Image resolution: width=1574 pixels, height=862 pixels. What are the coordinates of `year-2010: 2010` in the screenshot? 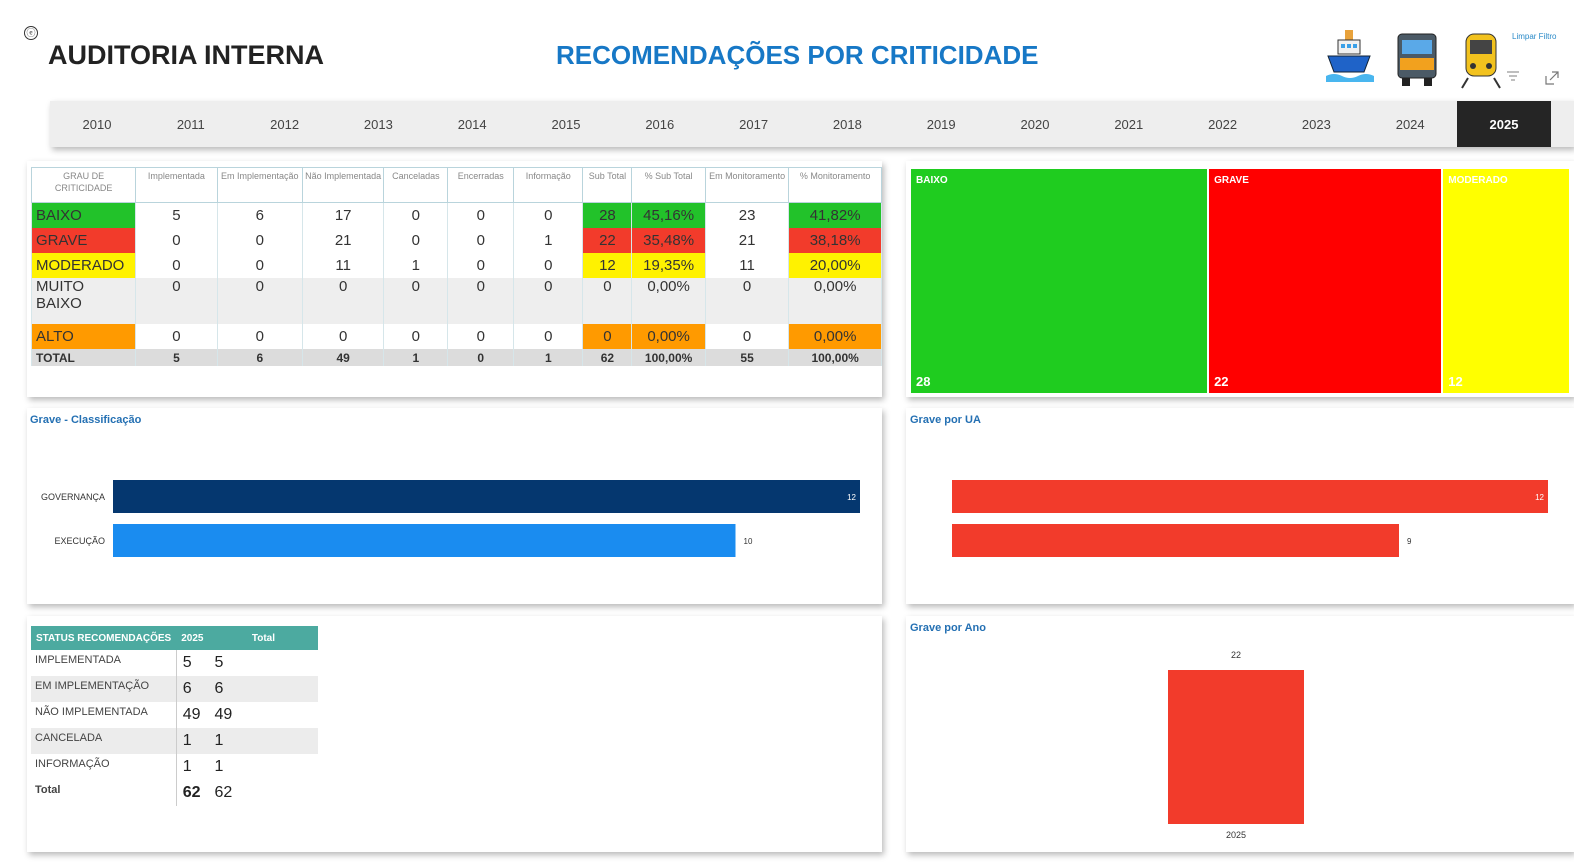 It's located at (97, 124).